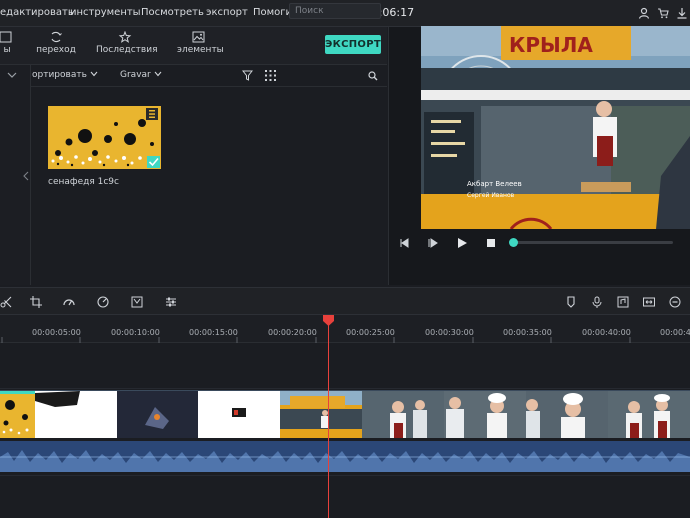 The height and width of the screenshot is (518, 690). I want to click on library-sidebar, so click(15, 175).